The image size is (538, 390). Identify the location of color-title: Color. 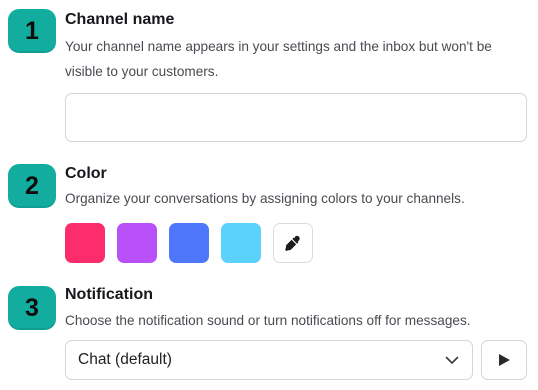
(86, 173).